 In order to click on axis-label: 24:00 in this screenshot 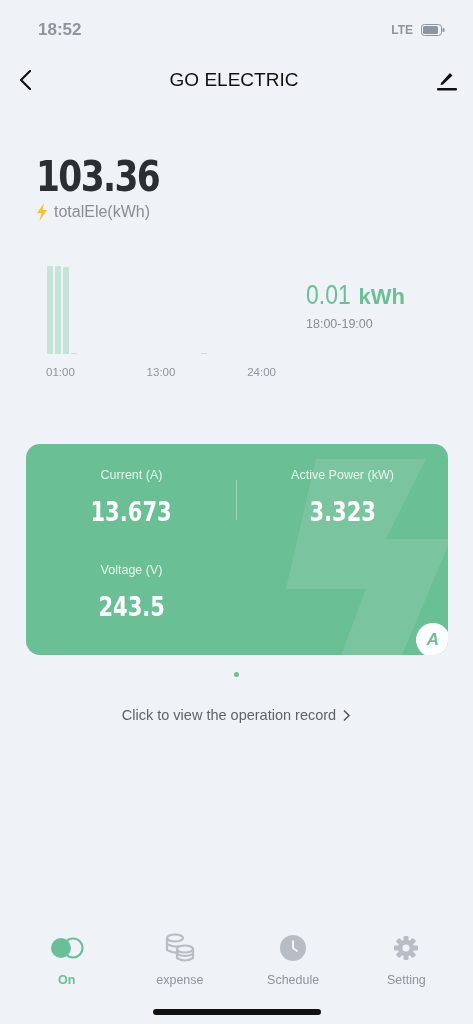, I will do `click(261, 372)`.